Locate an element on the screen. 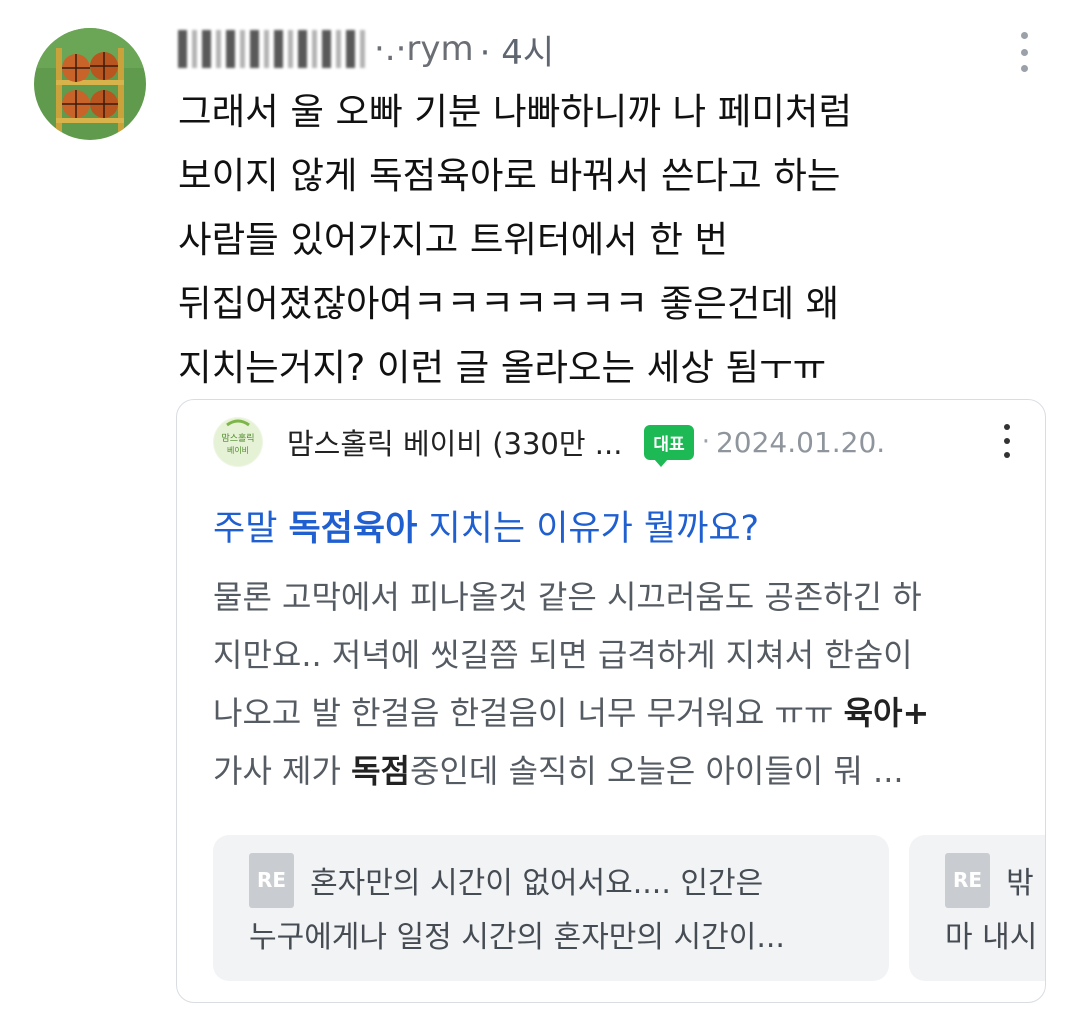 The image size is (1078, 1014). reply-text: 혼자만의 시간이 없어서요.... 인간은 is located at coordinates (537, 883).